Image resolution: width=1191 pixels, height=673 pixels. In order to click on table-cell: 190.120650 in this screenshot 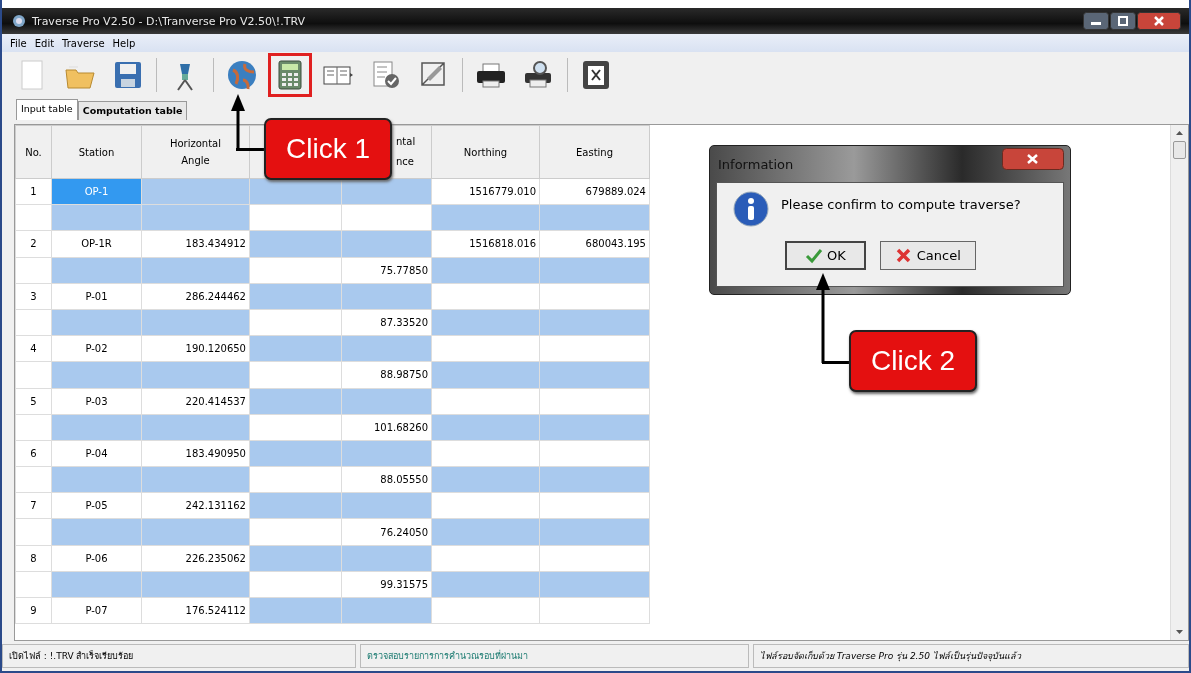, I will do `click(195, 348)`.